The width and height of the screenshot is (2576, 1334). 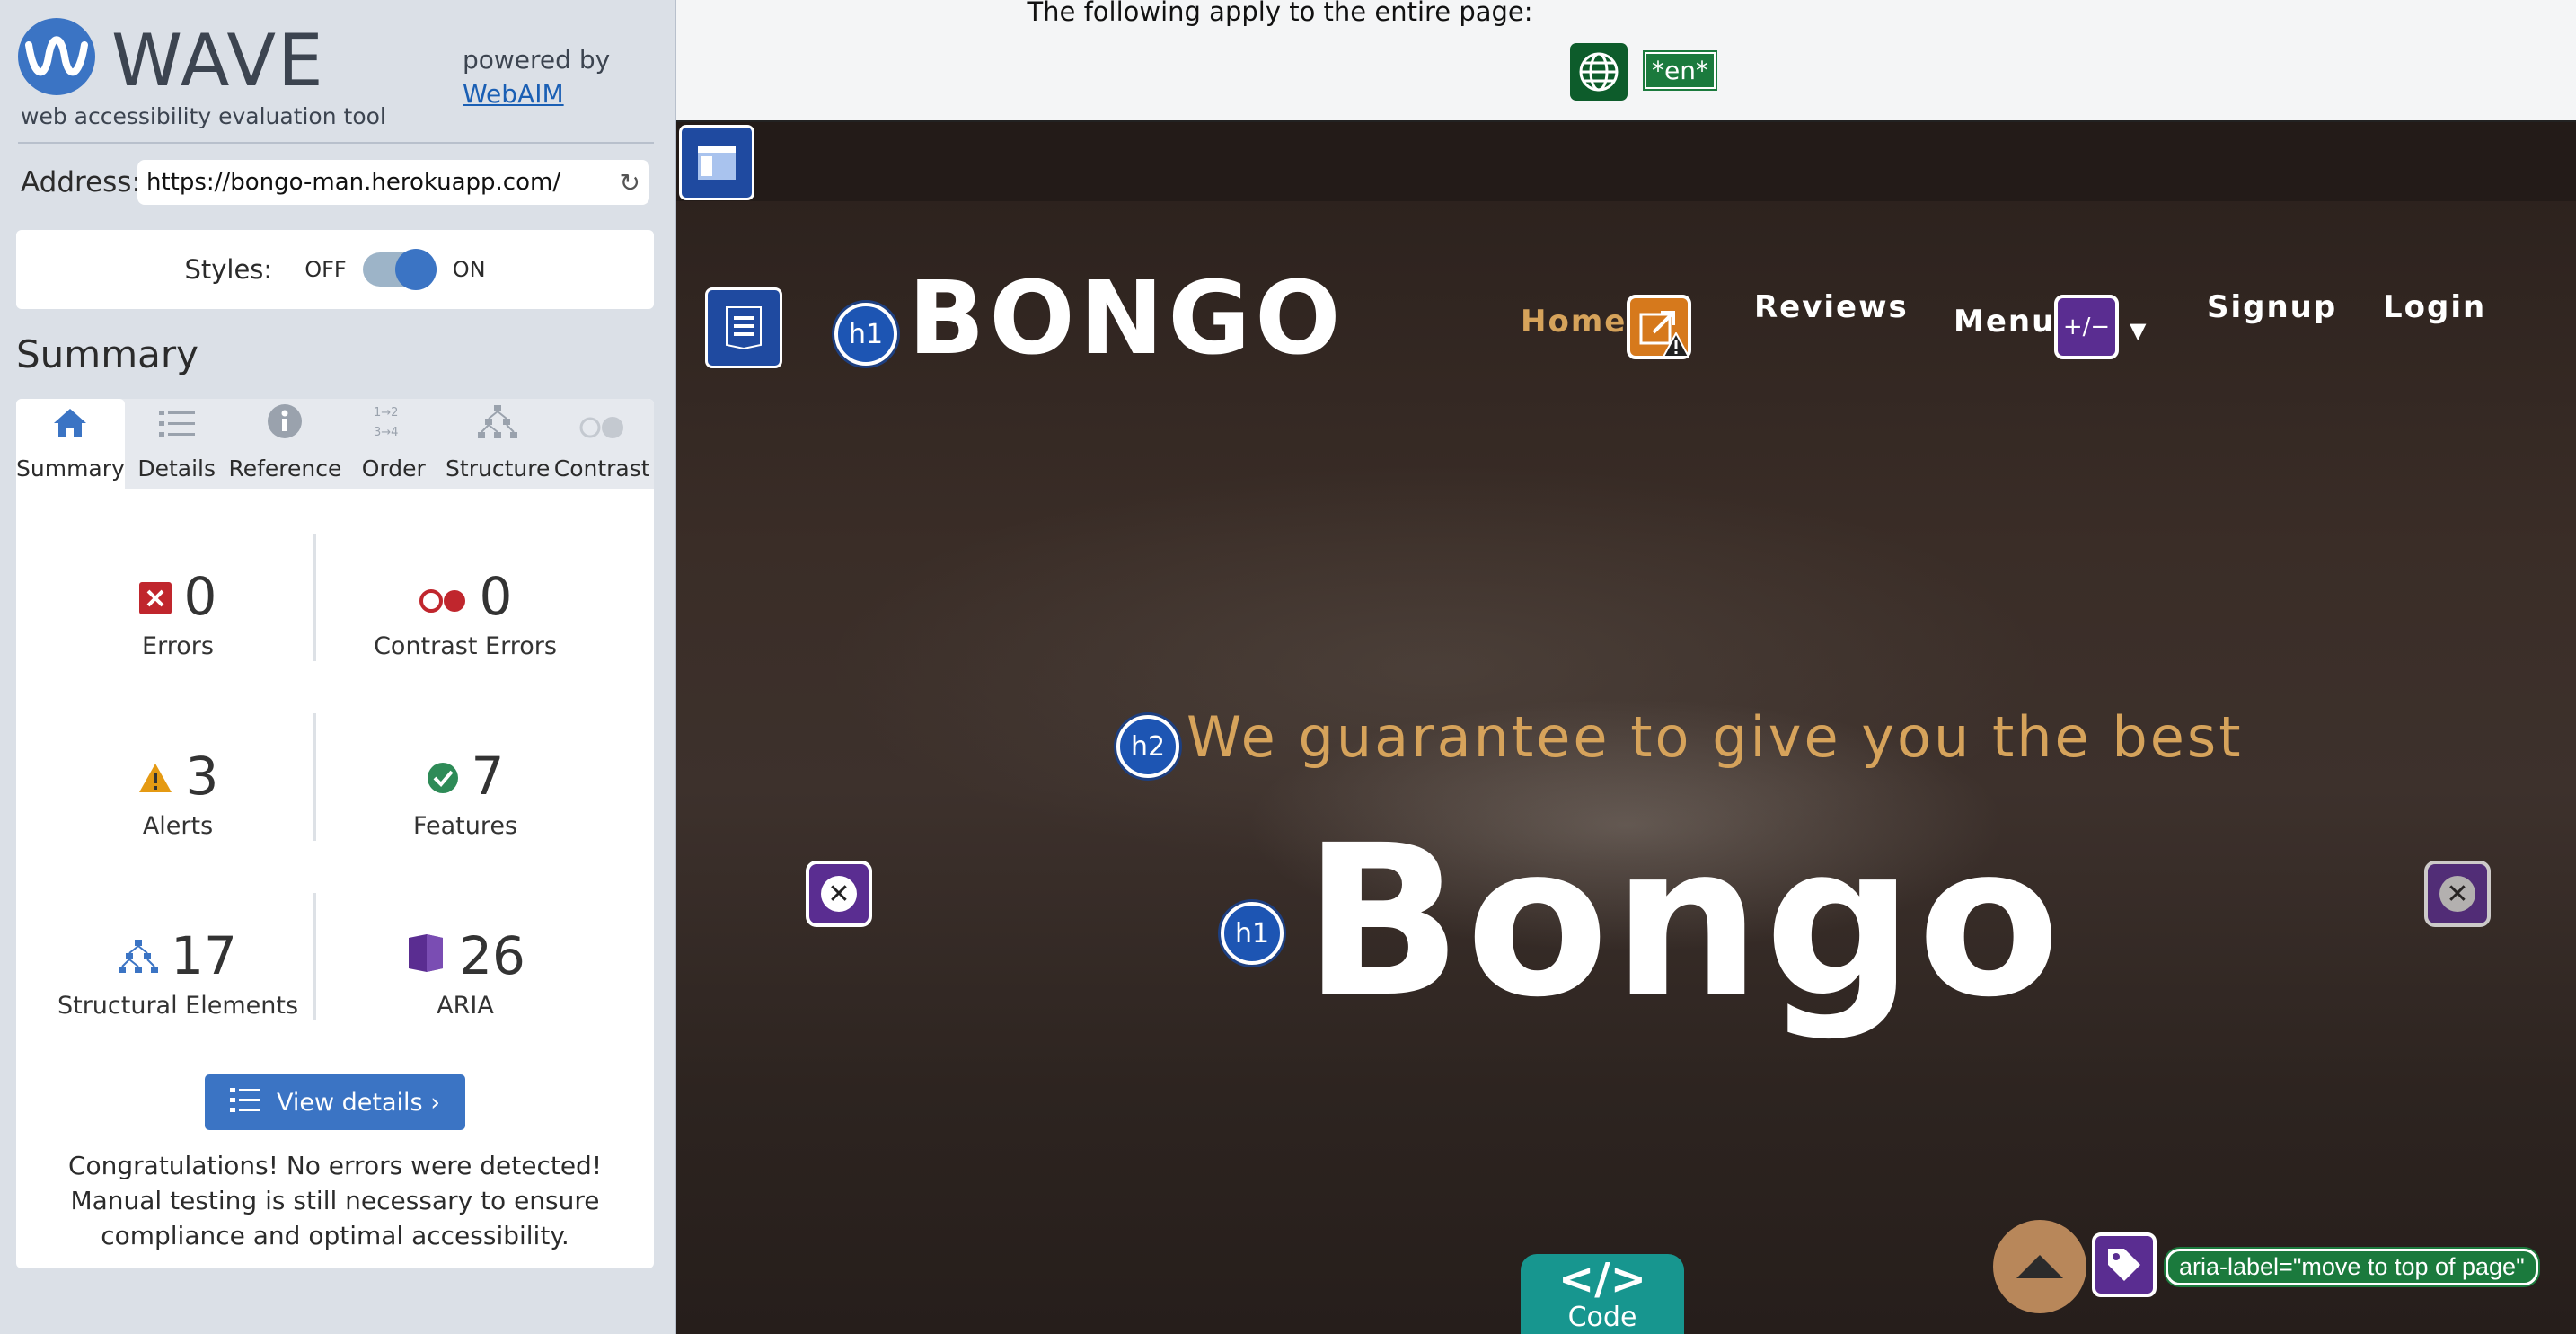 I want to click on tab-structure: Structure, so click(x=498, y=444).